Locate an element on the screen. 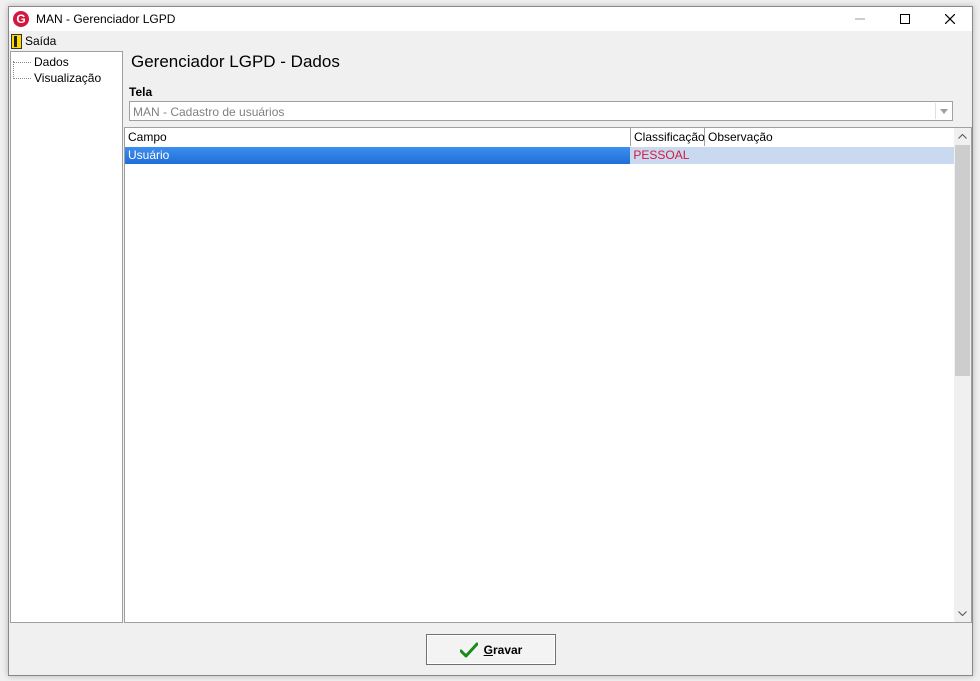 The height and width of the screenshot is (681, 980). scroll-down-button is located at coordinates (962, 613).